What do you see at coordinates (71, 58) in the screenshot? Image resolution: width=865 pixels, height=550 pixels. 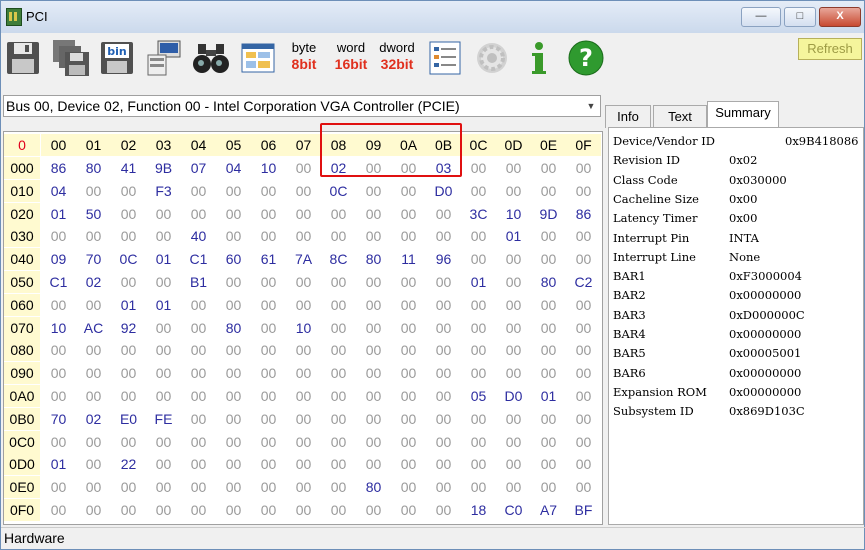 I see `copy-disks-button` at bounding box center [71, 58].